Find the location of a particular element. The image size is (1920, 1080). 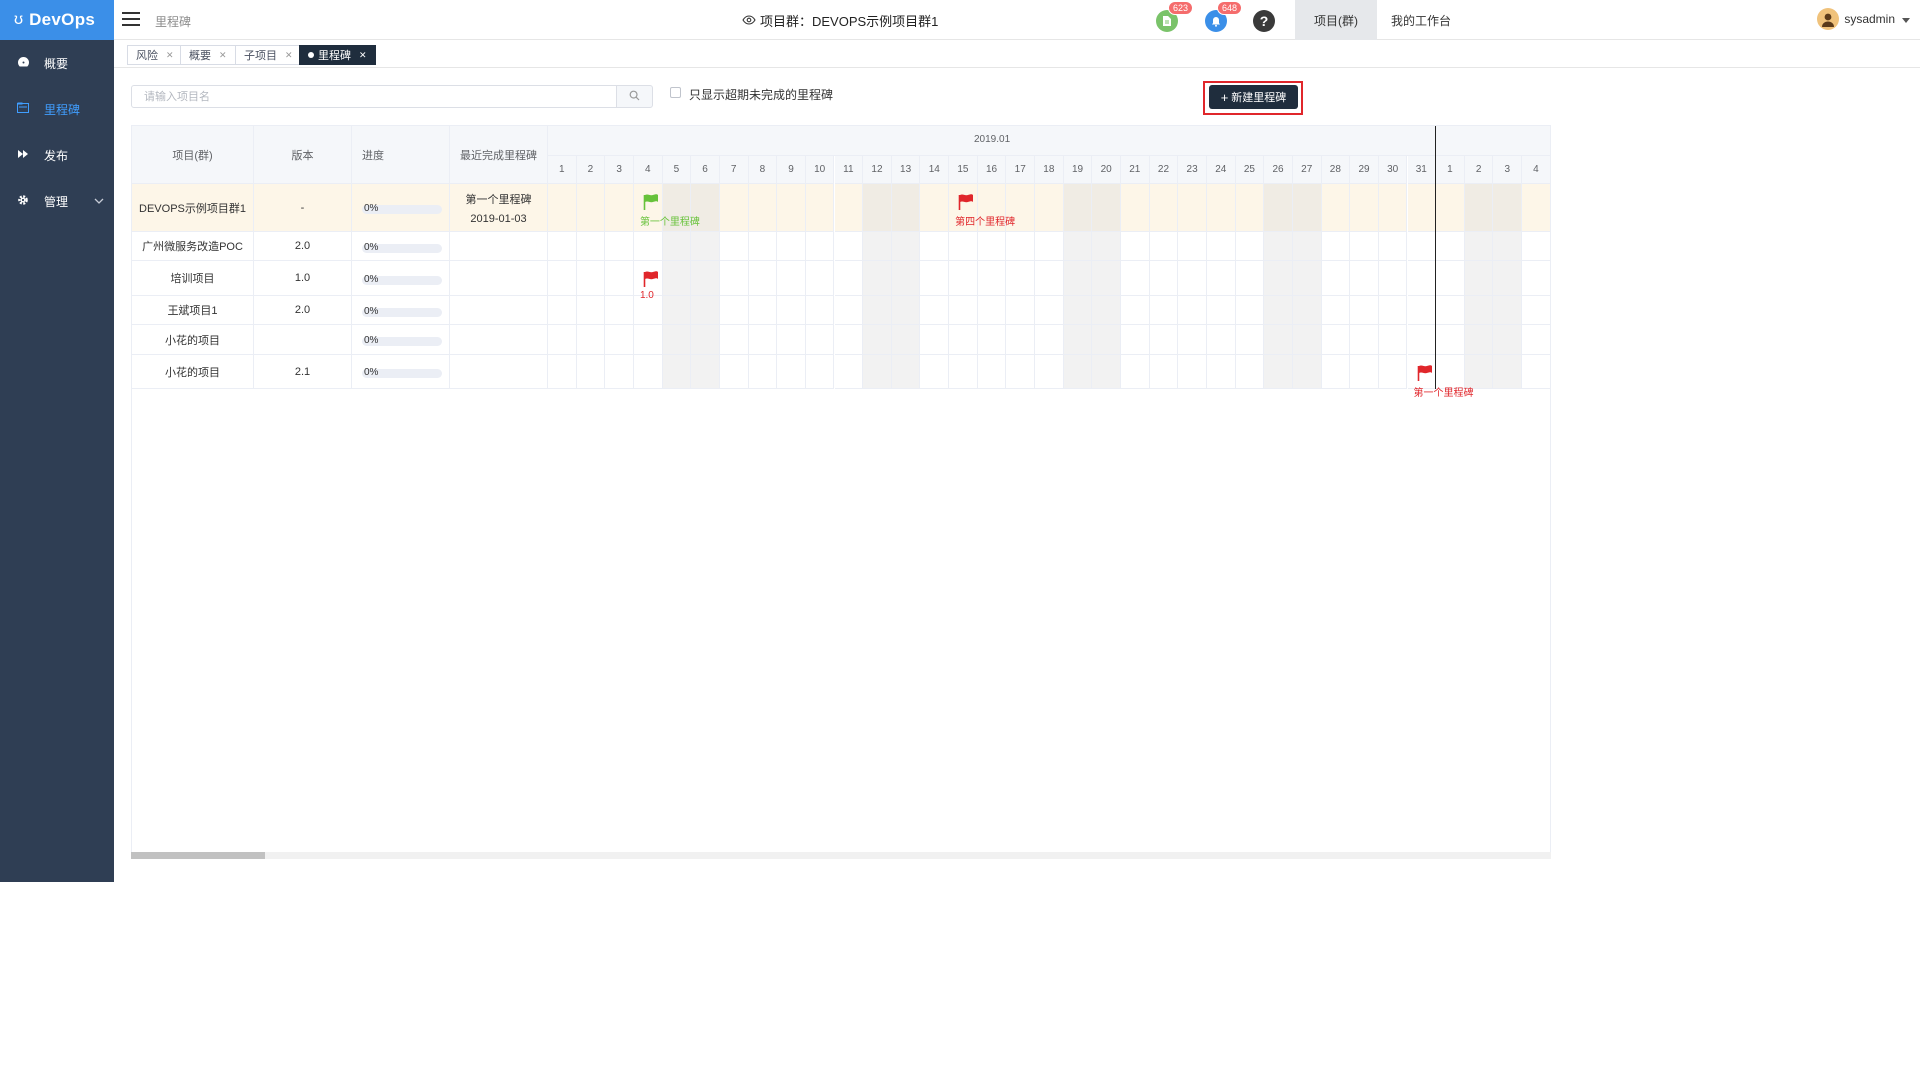

sidebar-item-overview: 概要 is located at coordinates (57, 63).